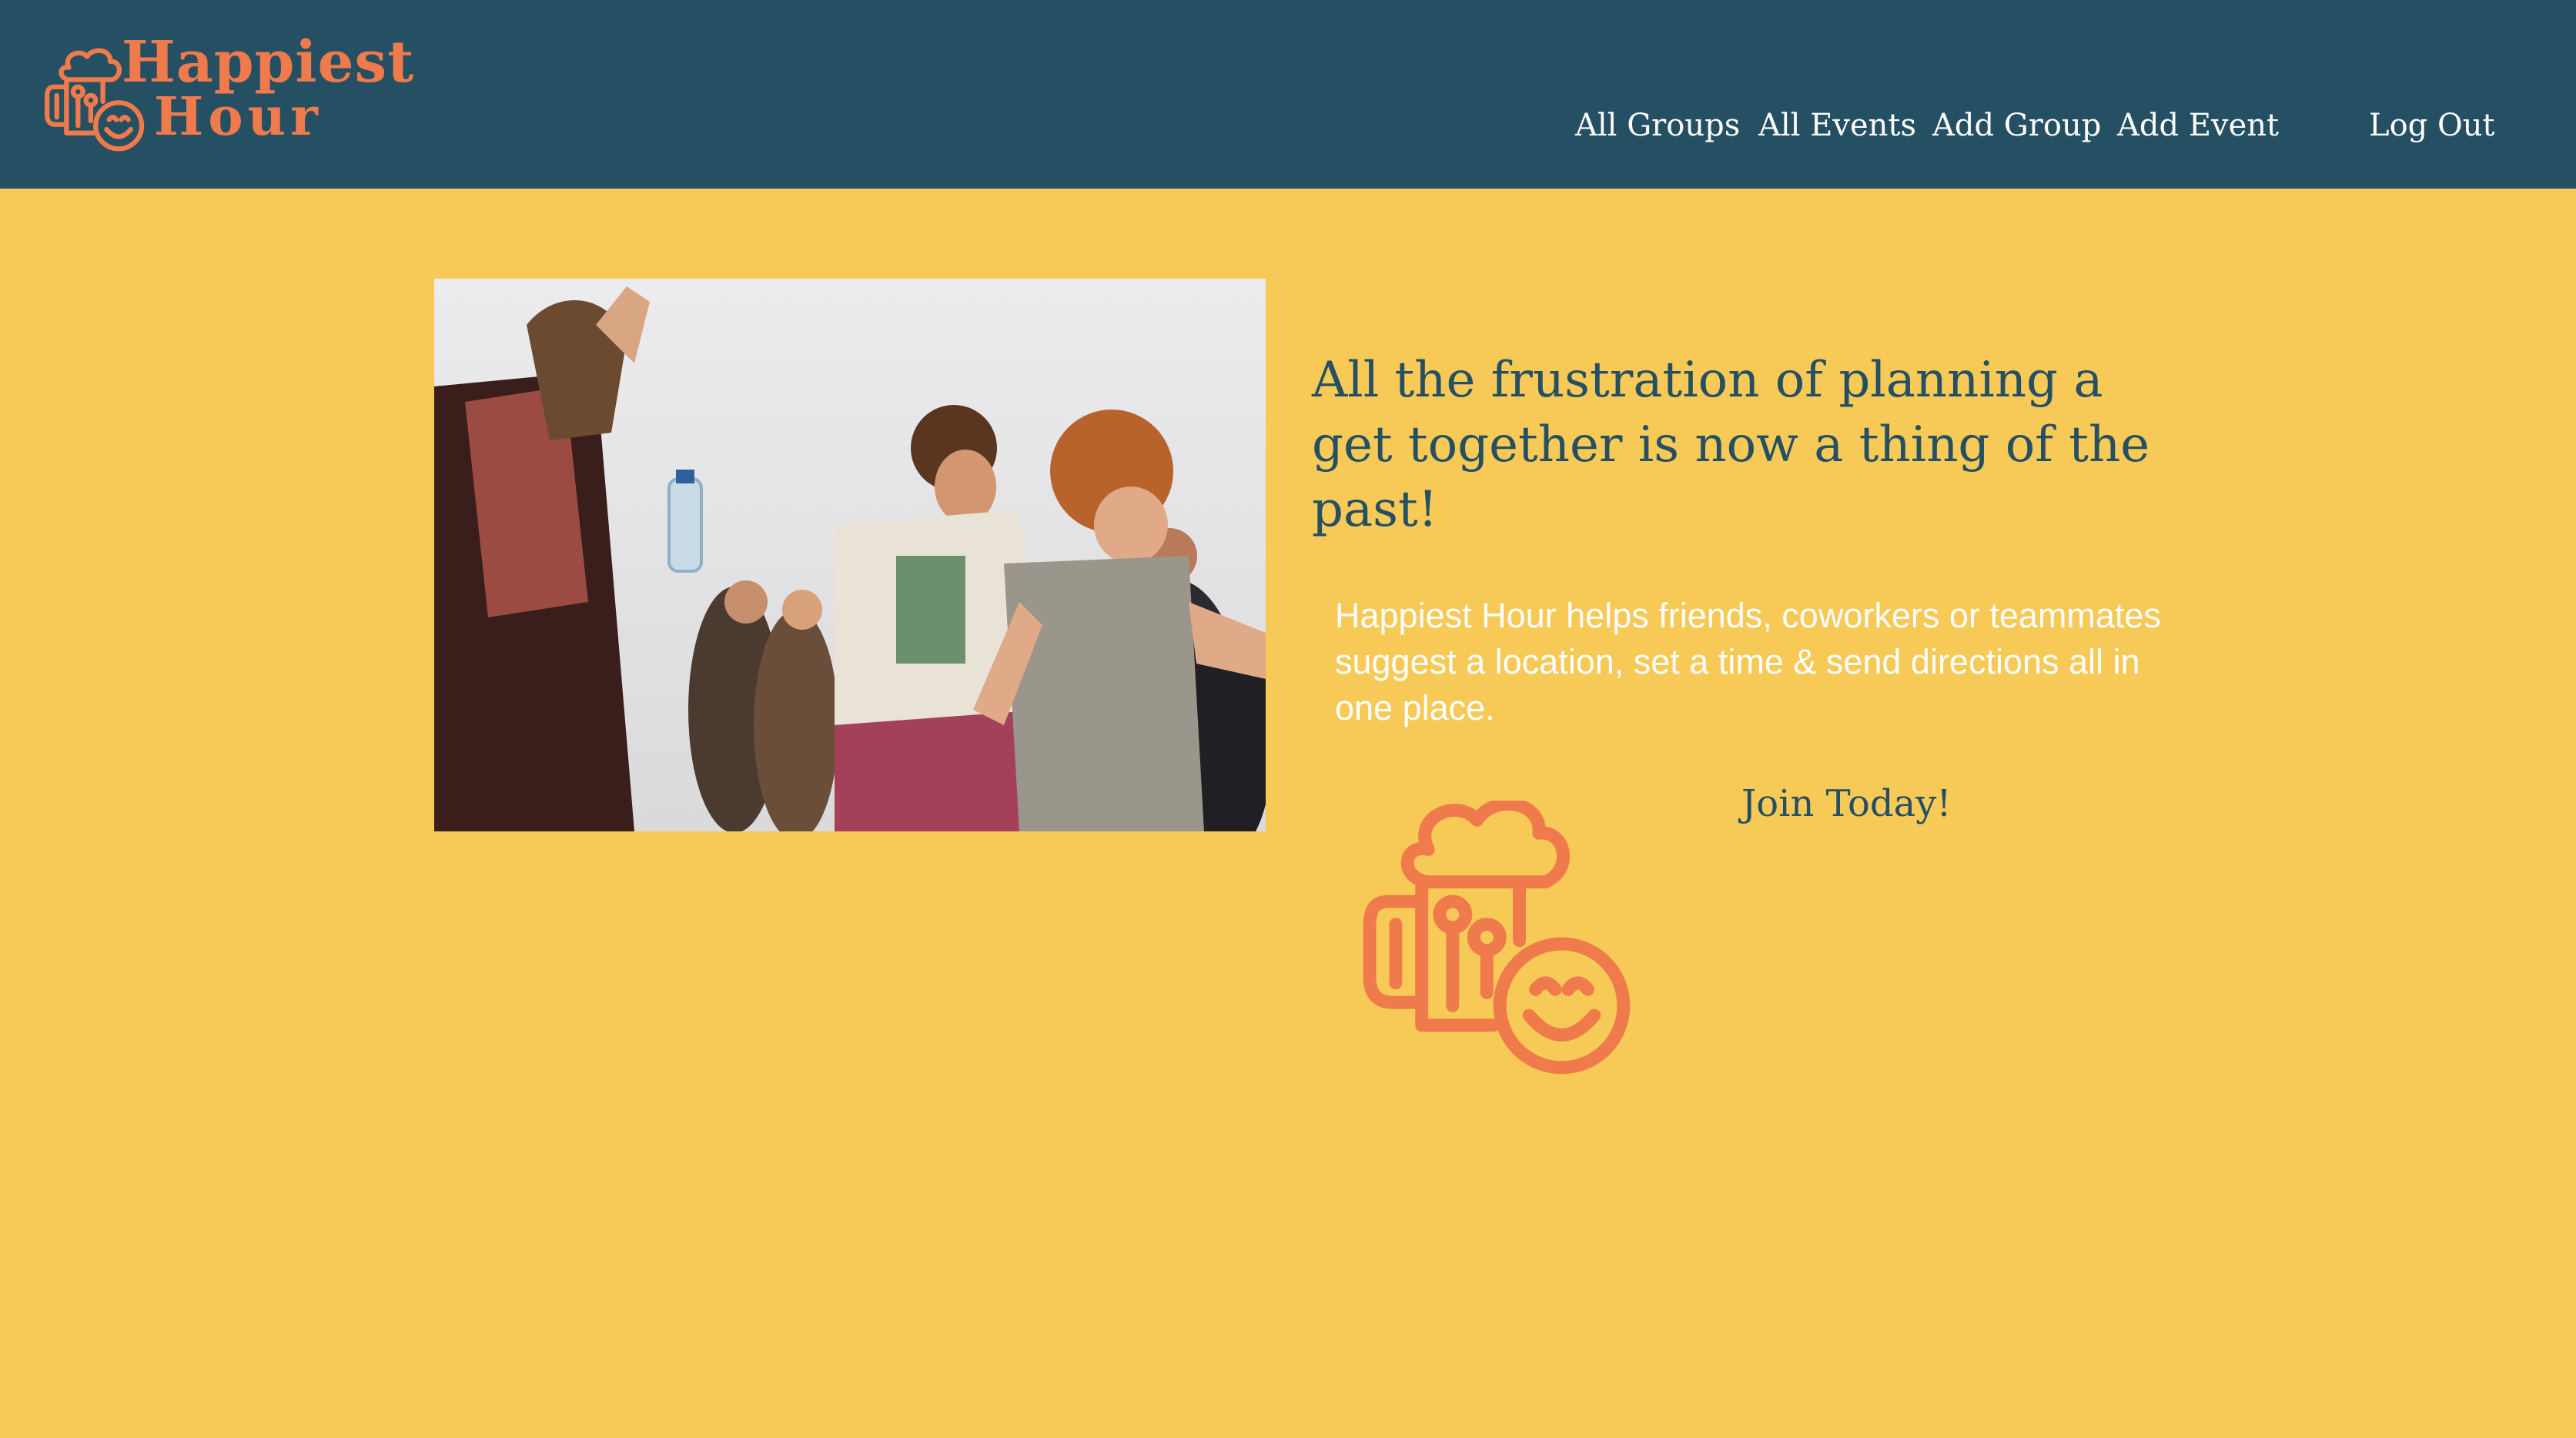 This screenshot has height=1438, width=2576. What do you see at coordinates (2432, 131) in the screenshot?
I see `nav-link-log-out: Log Out` at bounding box center [2432, 131].